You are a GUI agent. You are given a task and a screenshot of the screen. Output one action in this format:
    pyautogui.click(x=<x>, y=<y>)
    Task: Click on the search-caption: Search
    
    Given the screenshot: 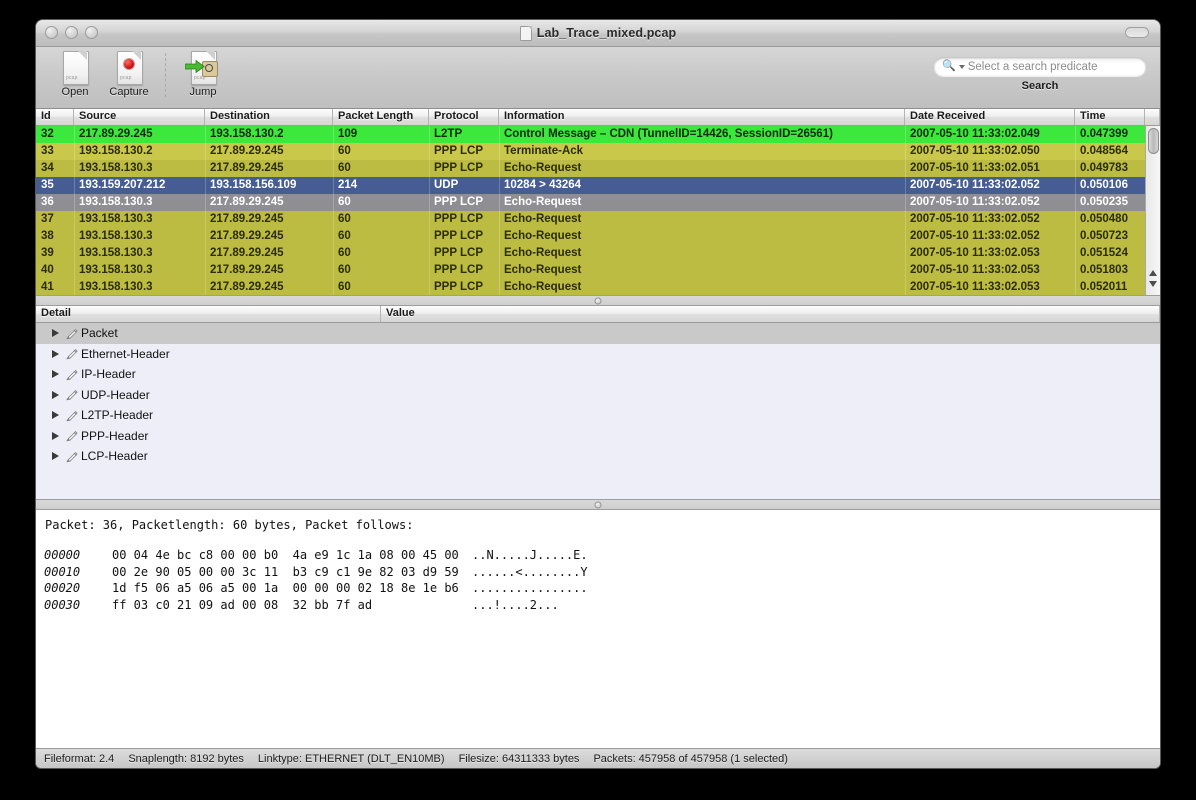 What is the action you would take?
    pyautogui.click(x=1040, y=86)
    